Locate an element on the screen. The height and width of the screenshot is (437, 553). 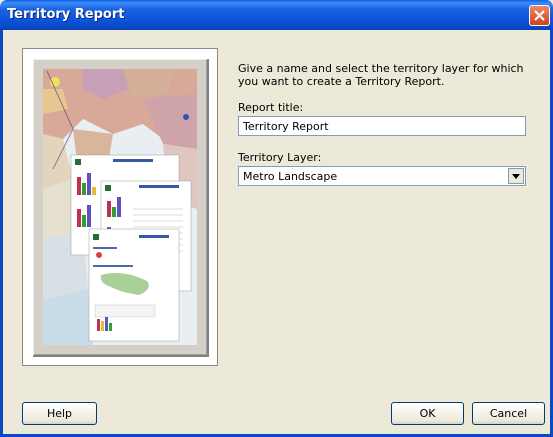
close-button is located at coordinates (539, 15).